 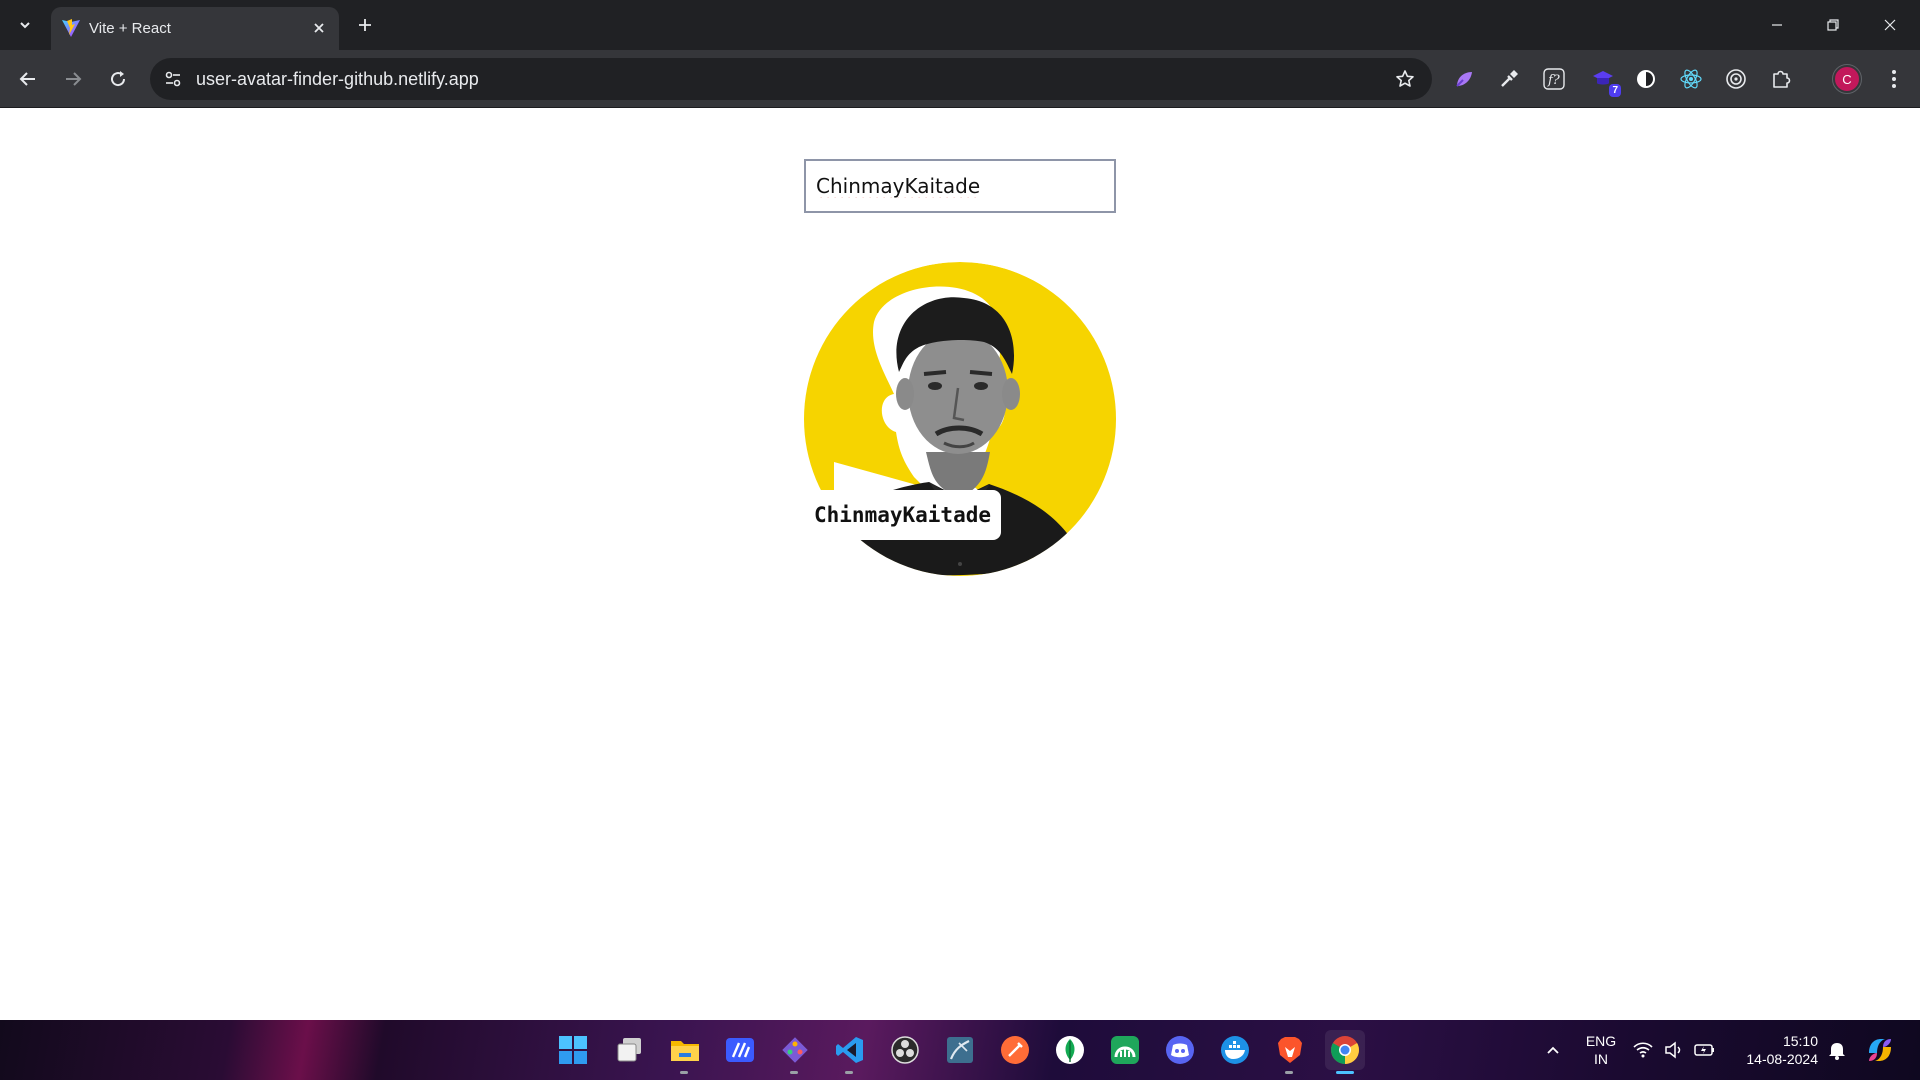 I want to click on docker-button, so click(x=1235, y=1050).